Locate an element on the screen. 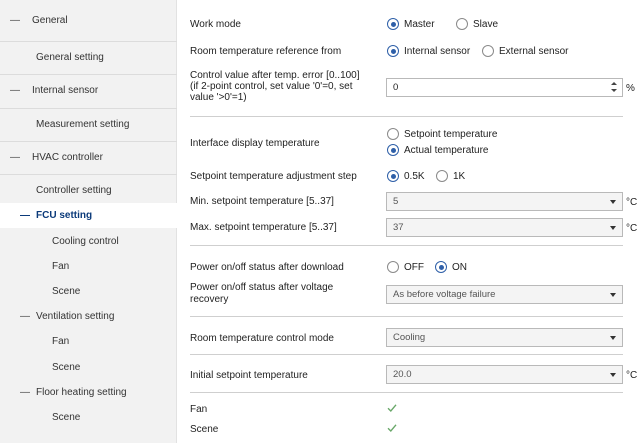 The height and width of the screenshot is (443, 643). fan-label: Fan is located at coordinates (199, 409).